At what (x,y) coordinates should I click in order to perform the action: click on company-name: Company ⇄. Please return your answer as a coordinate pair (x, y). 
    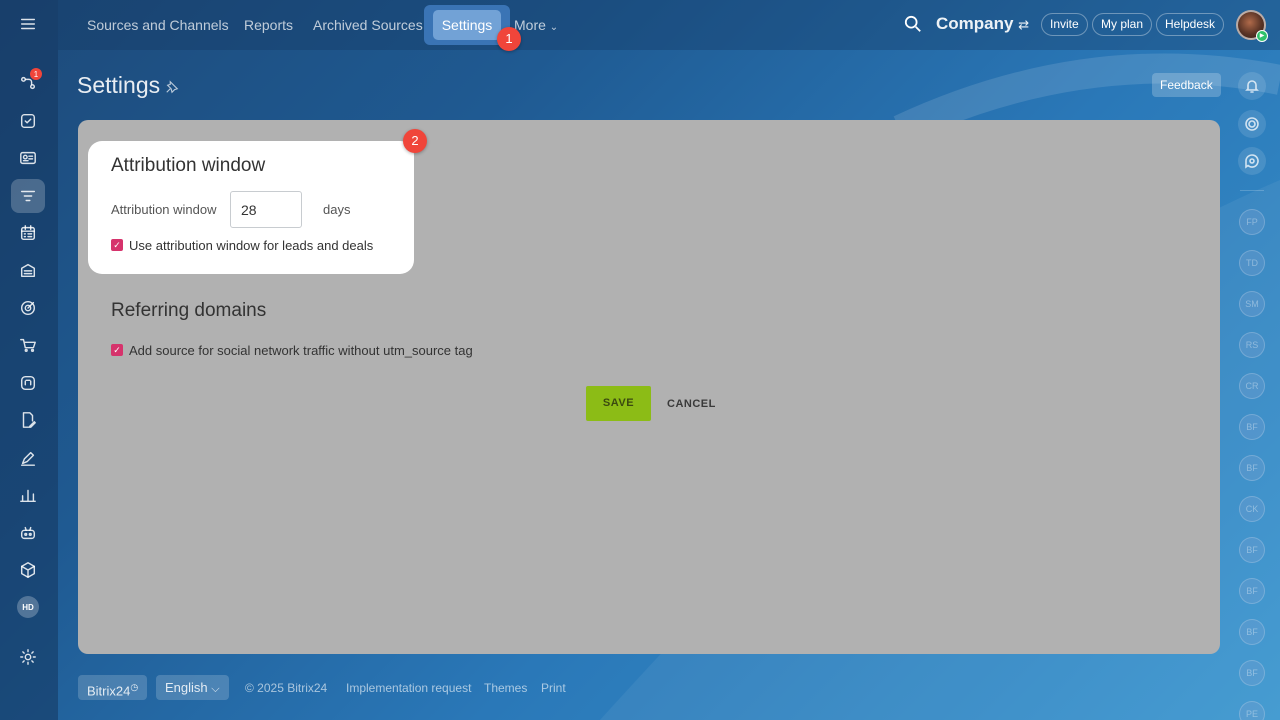
    Looking at the image, I should click on (982, 24).